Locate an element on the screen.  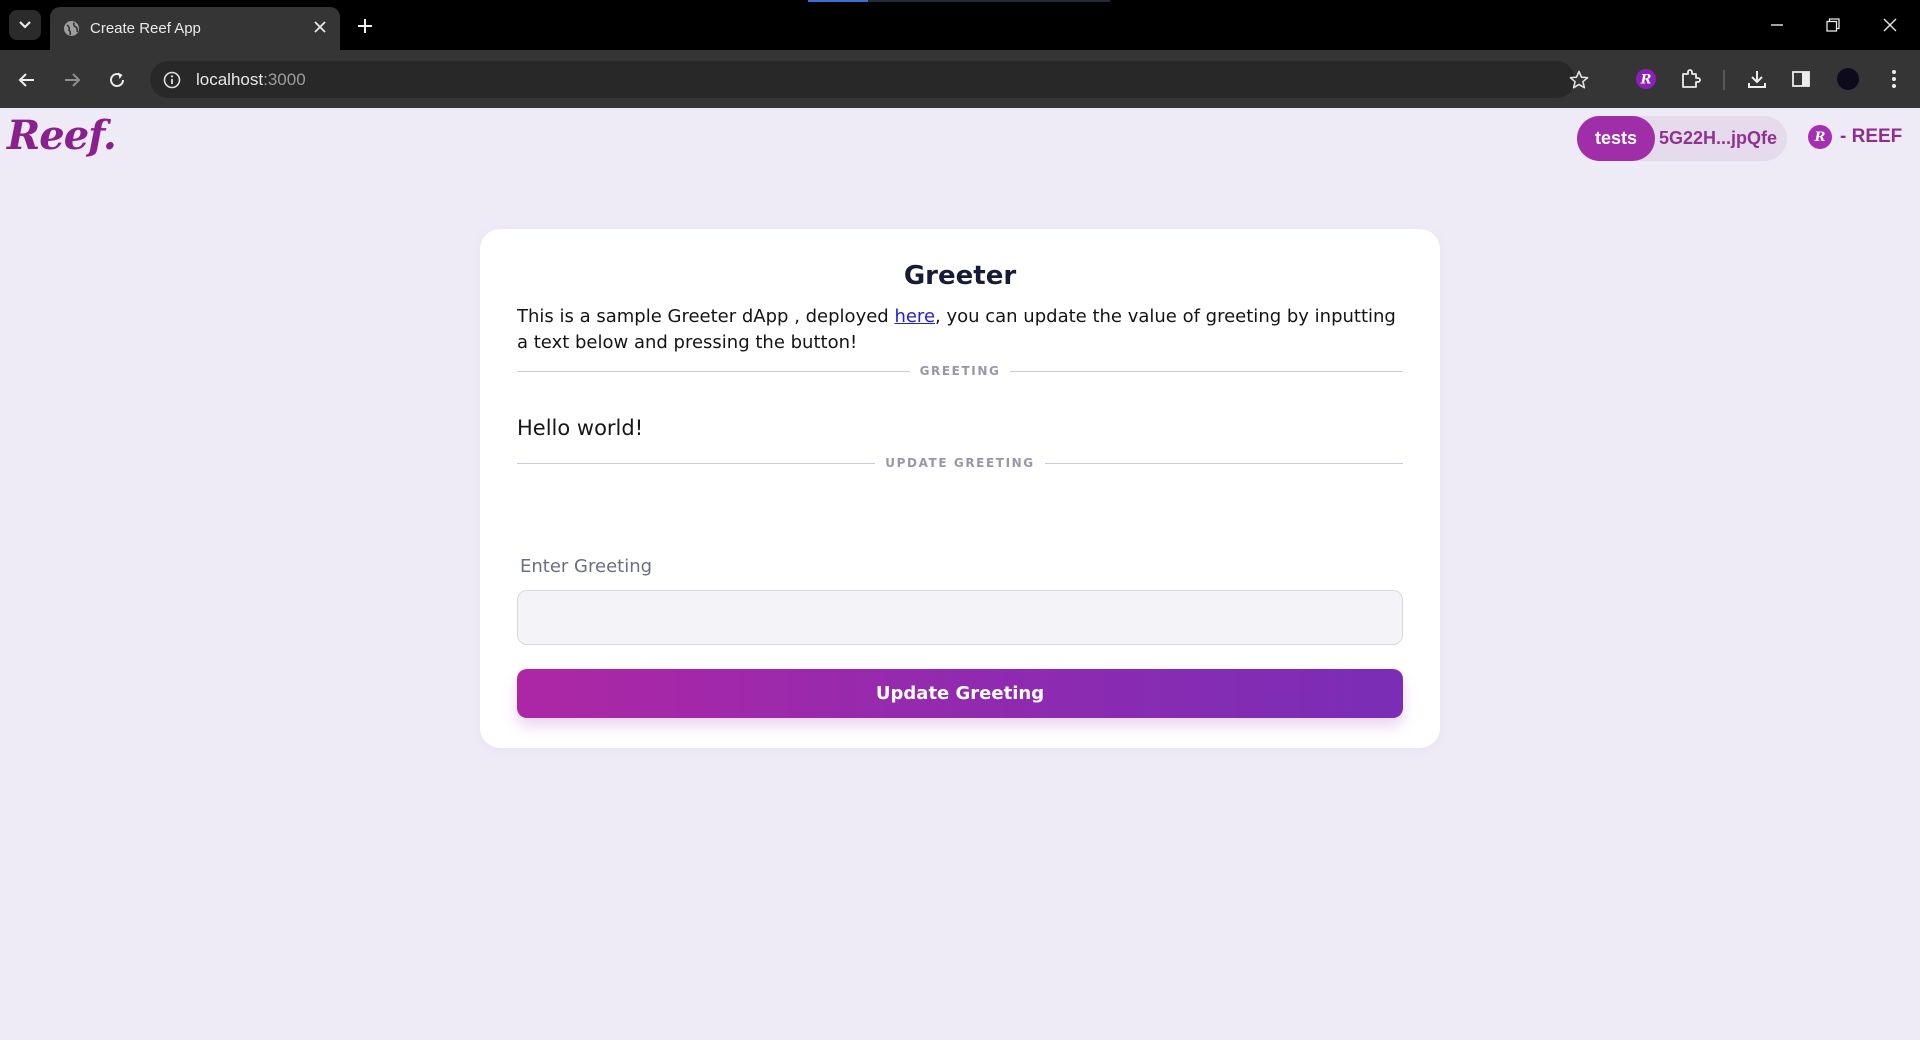
svg-text: R is located at coordinates (1646, 80).